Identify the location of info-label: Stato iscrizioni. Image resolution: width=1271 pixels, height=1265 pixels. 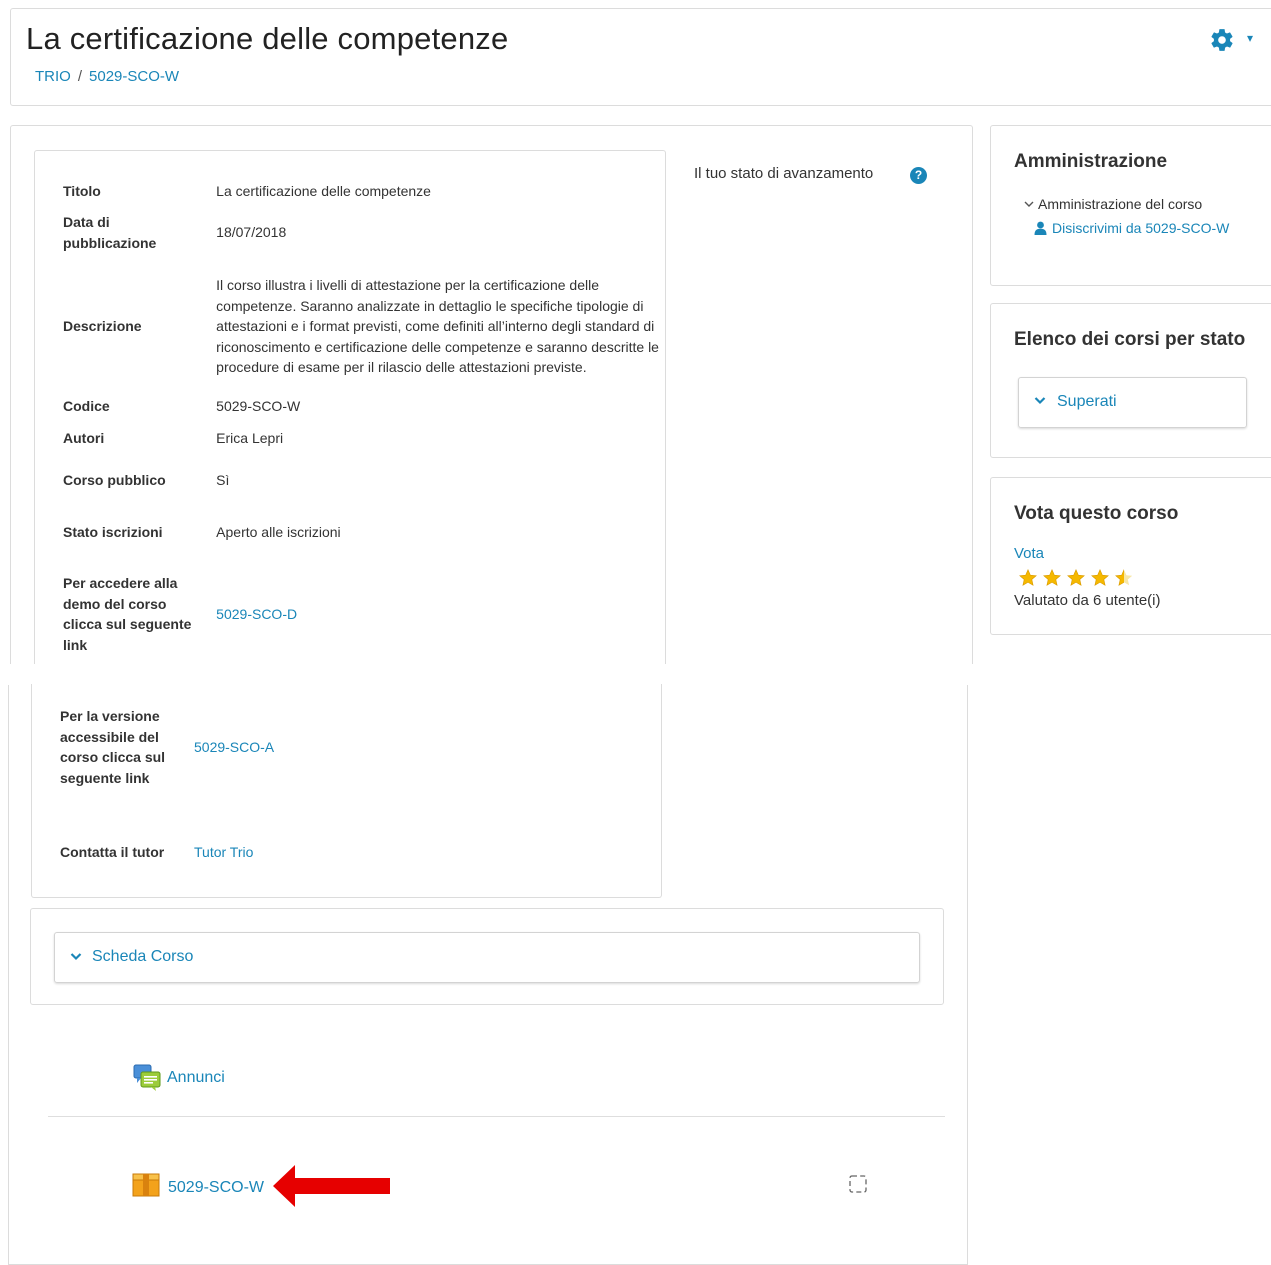
(113, 531).